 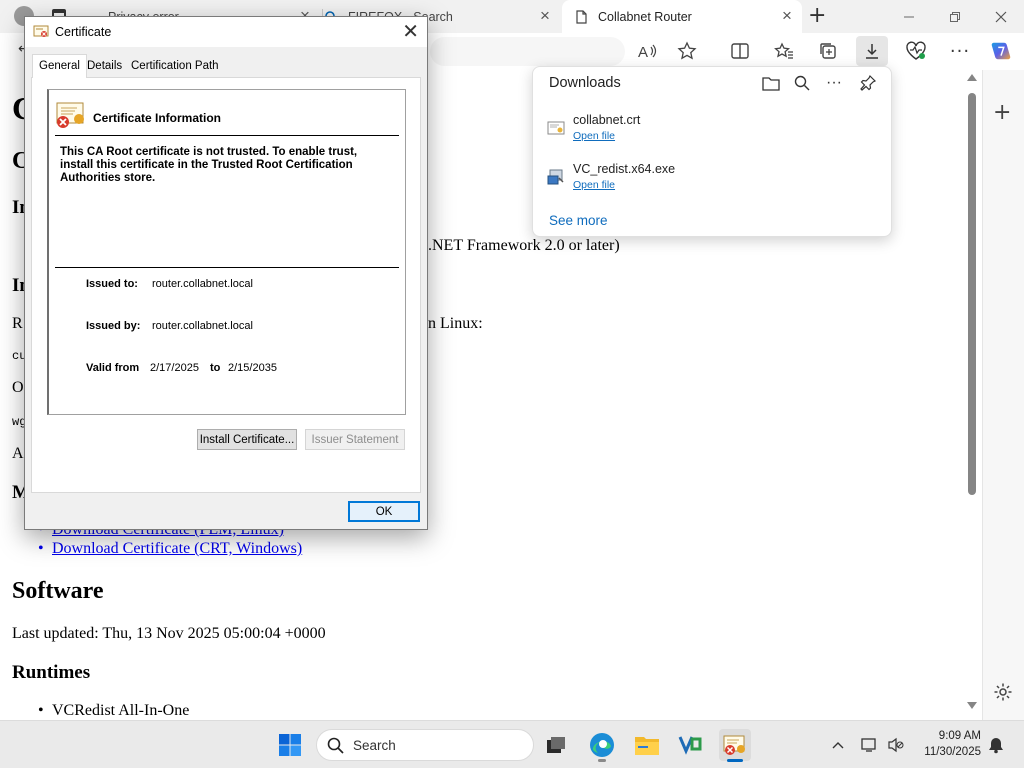 I want to click on folder-icon, so click(x=771, y=83).